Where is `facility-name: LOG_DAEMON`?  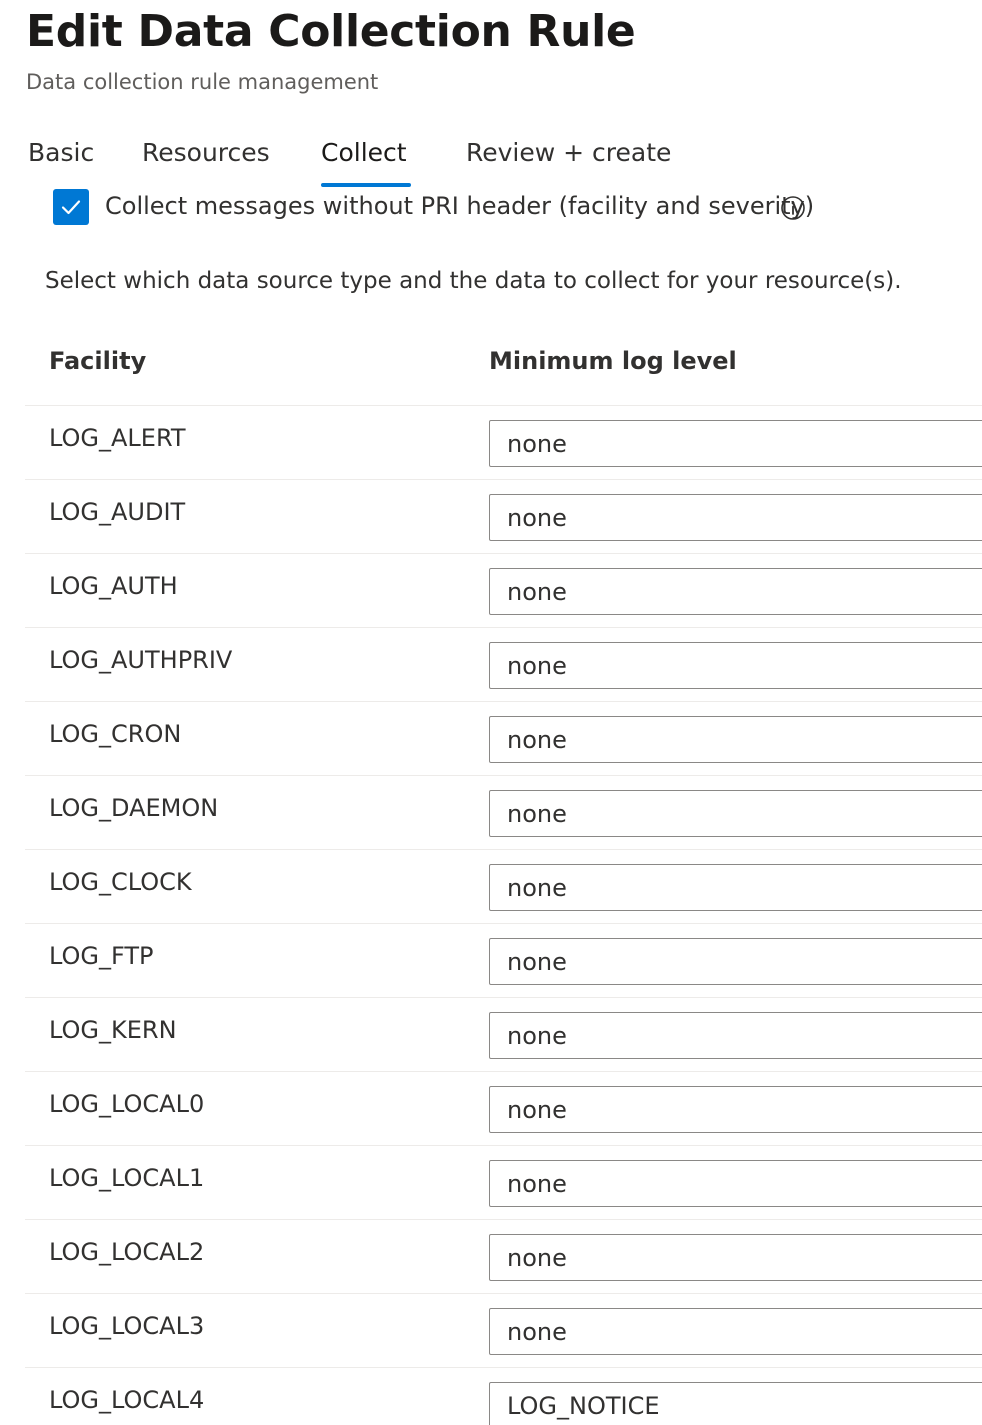 facility-name: LOG_DAEMON is located at coordinates (134, 808).